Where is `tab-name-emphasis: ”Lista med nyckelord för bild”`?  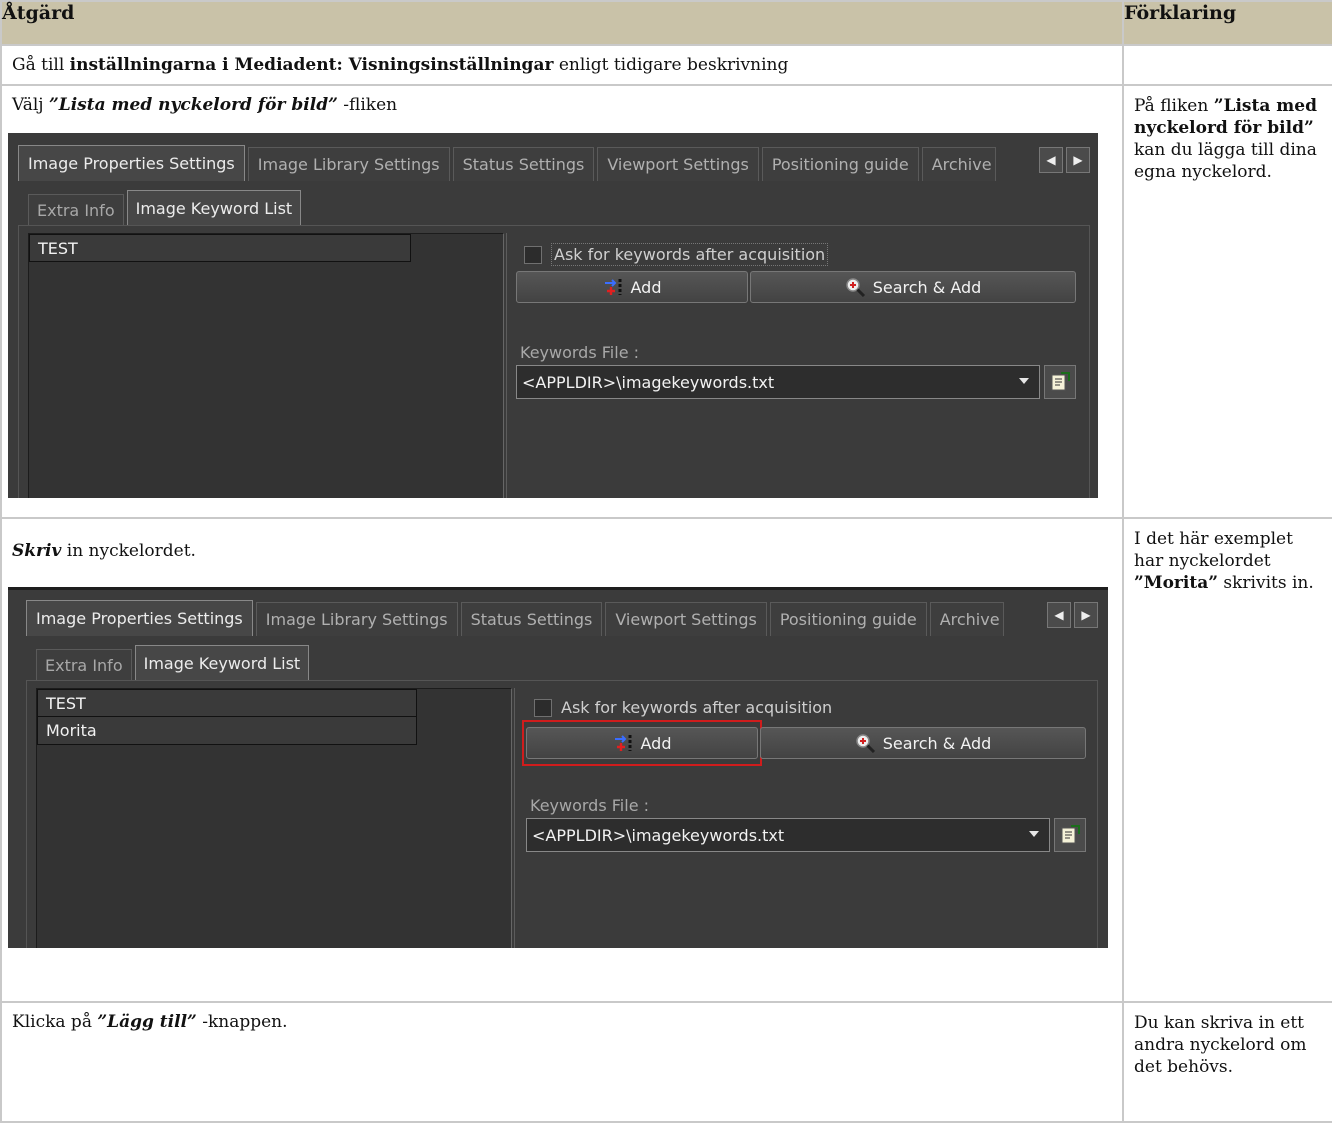 tab-name-emphasis: ”Lista med nyckelord för bild” is located at coordinates (193, 105).